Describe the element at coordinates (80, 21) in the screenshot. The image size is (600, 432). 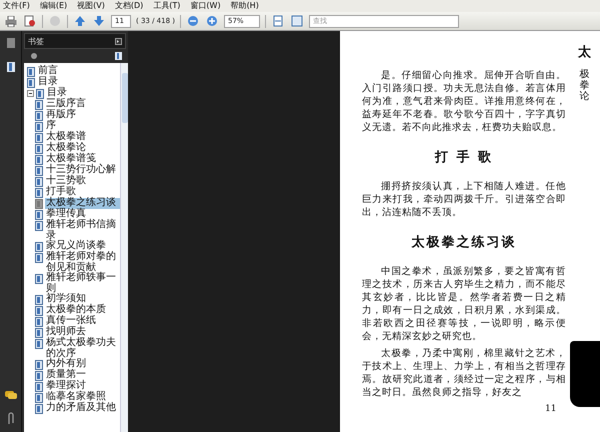
I see `up-arrow-icon` at that location.